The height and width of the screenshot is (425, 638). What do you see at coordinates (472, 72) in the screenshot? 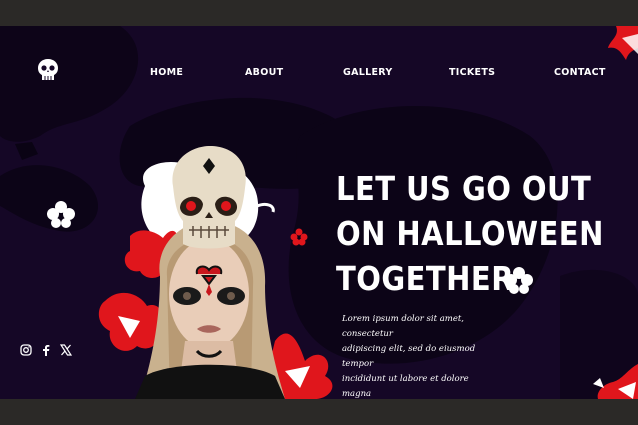
I see `nav-tickets: TICKETS` at bounding box center [472, 72].